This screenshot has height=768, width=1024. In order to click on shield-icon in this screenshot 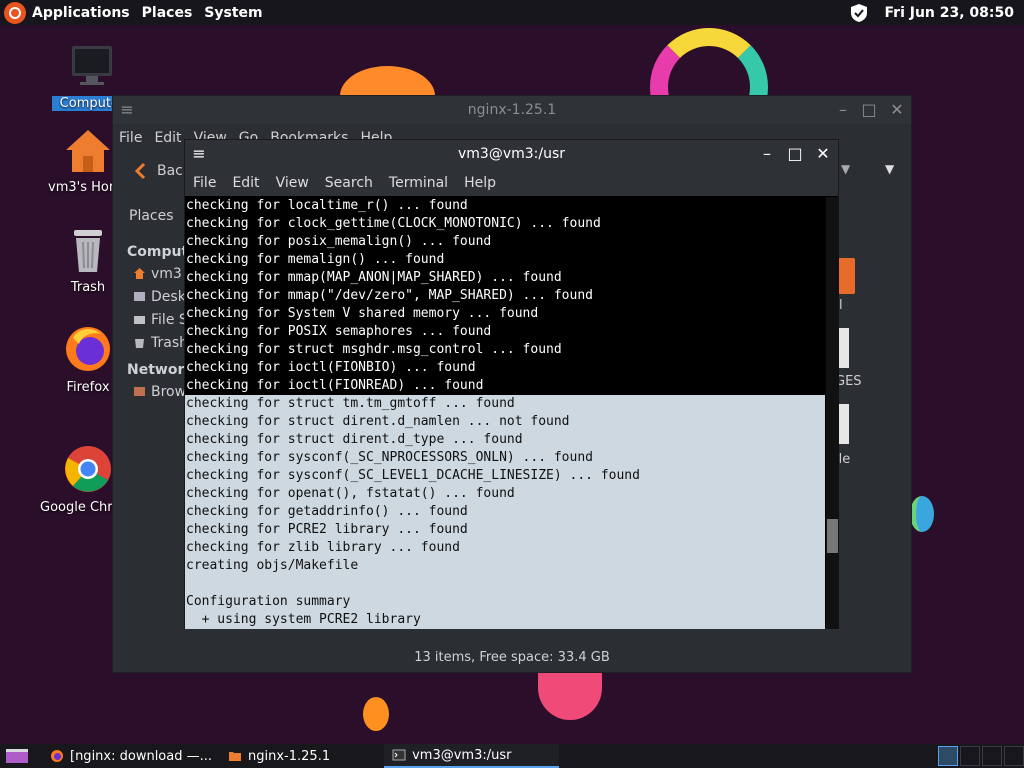, I will do `click(859, 13)`.